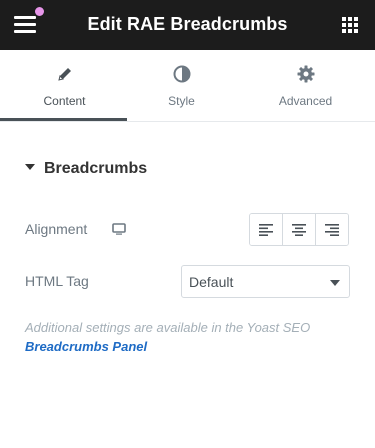 Image resolution: width=375 pixels, height=448 pixels. I want to click on tab-content: Content, so click(64, 85).